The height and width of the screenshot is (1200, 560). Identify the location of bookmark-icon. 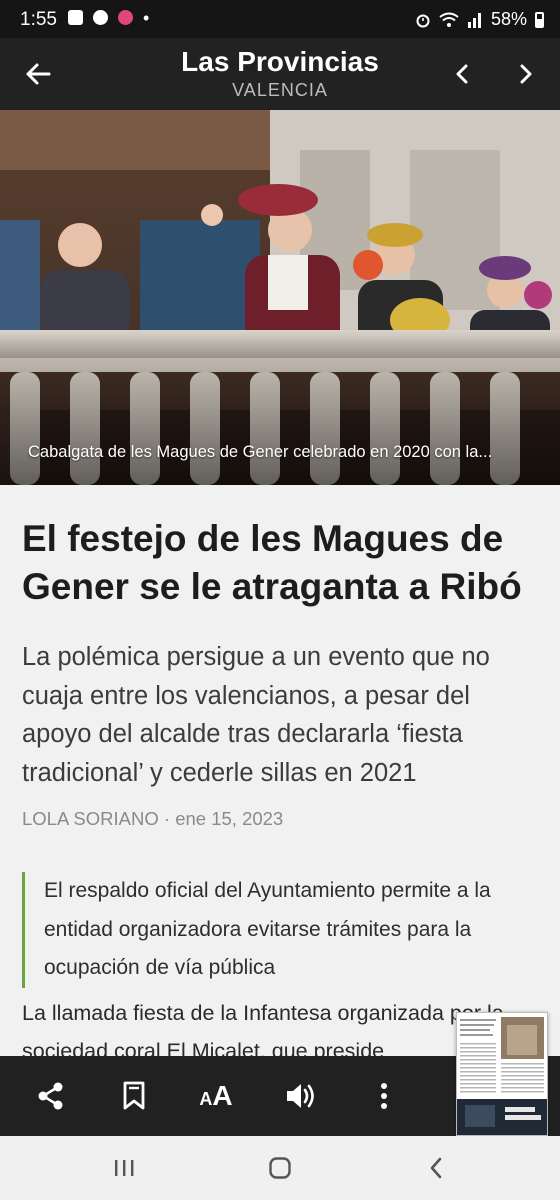
(134, 1095).